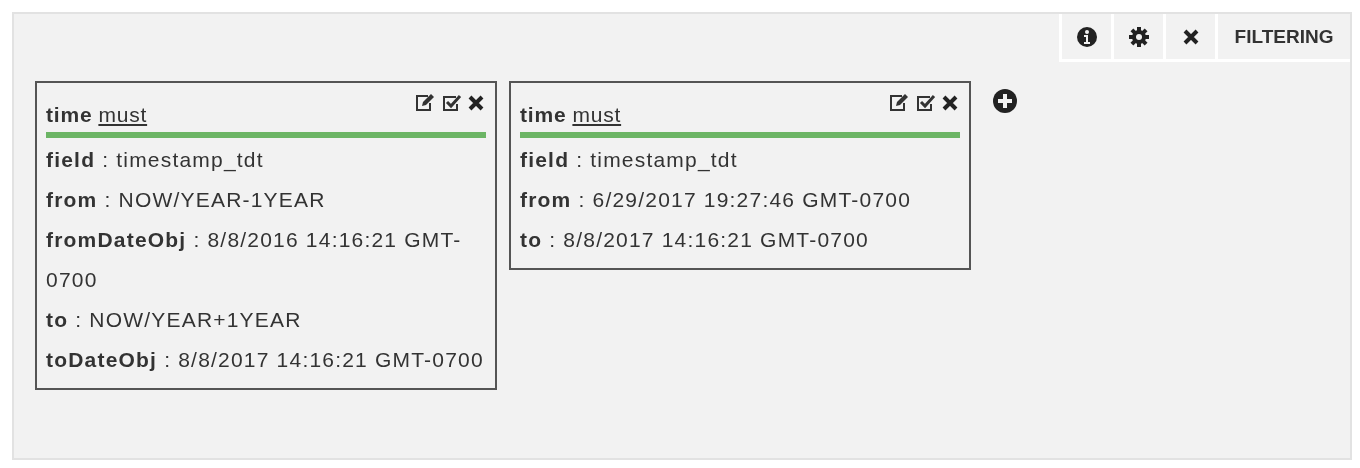 The height and width of the screenshot is (468, 1360). I want to click on settings-icon, so click(1138, 36).